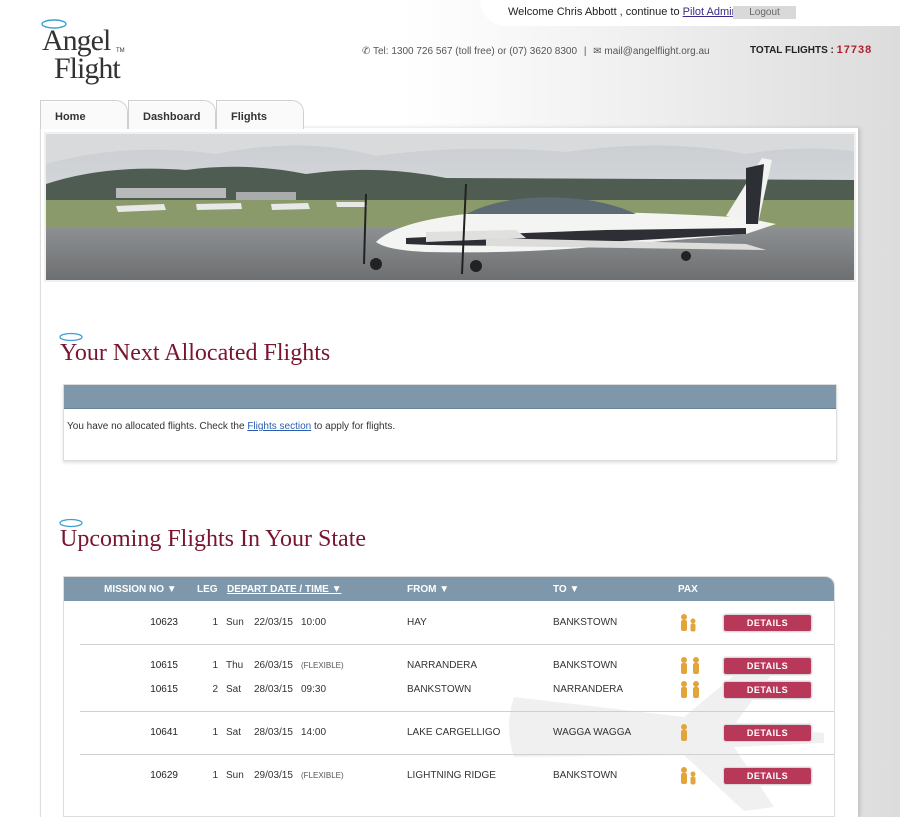 Image resolution: width=900 pixels, height=817 pixels. Describe the element at coordinates (273, 622) in the screenshot. I see `depart-date: 22/03/15` at that location.